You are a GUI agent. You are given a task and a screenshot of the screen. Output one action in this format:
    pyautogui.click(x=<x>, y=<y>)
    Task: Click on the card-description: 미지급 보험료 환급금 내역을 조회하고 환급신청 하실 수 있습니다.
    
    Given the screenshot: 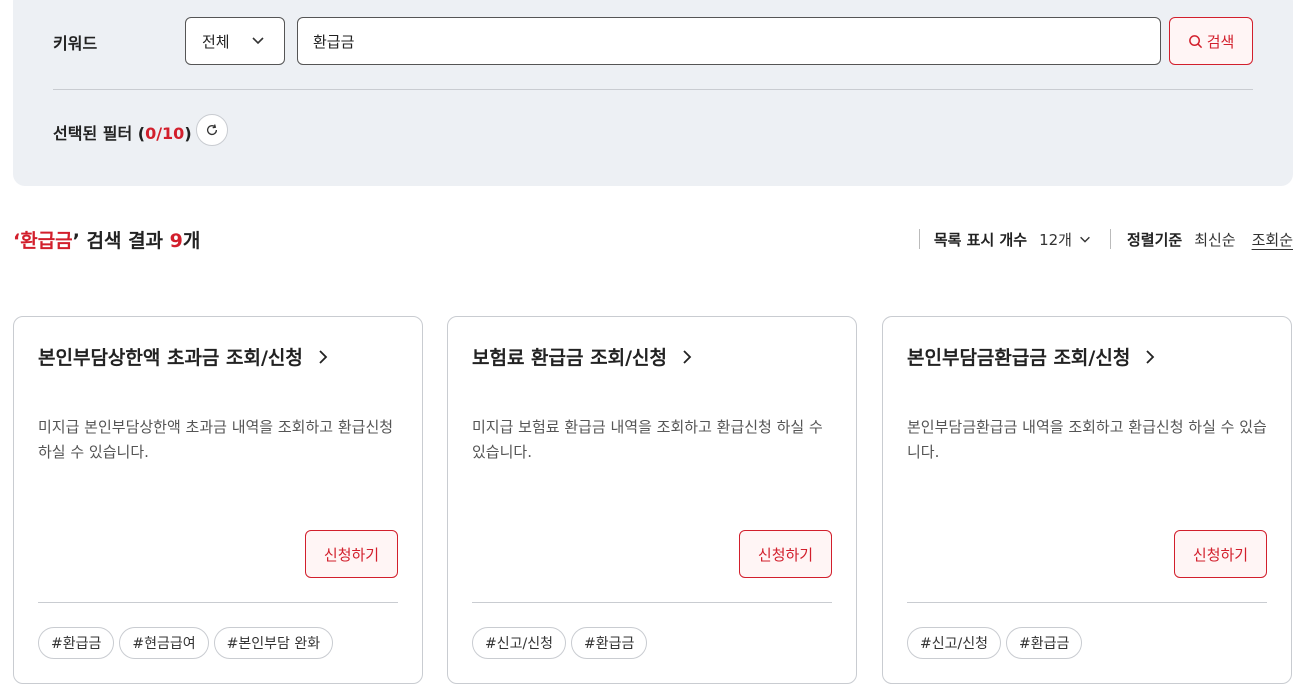 What is the action you would take?
    pyautogui.click(x=647, y=439)
    